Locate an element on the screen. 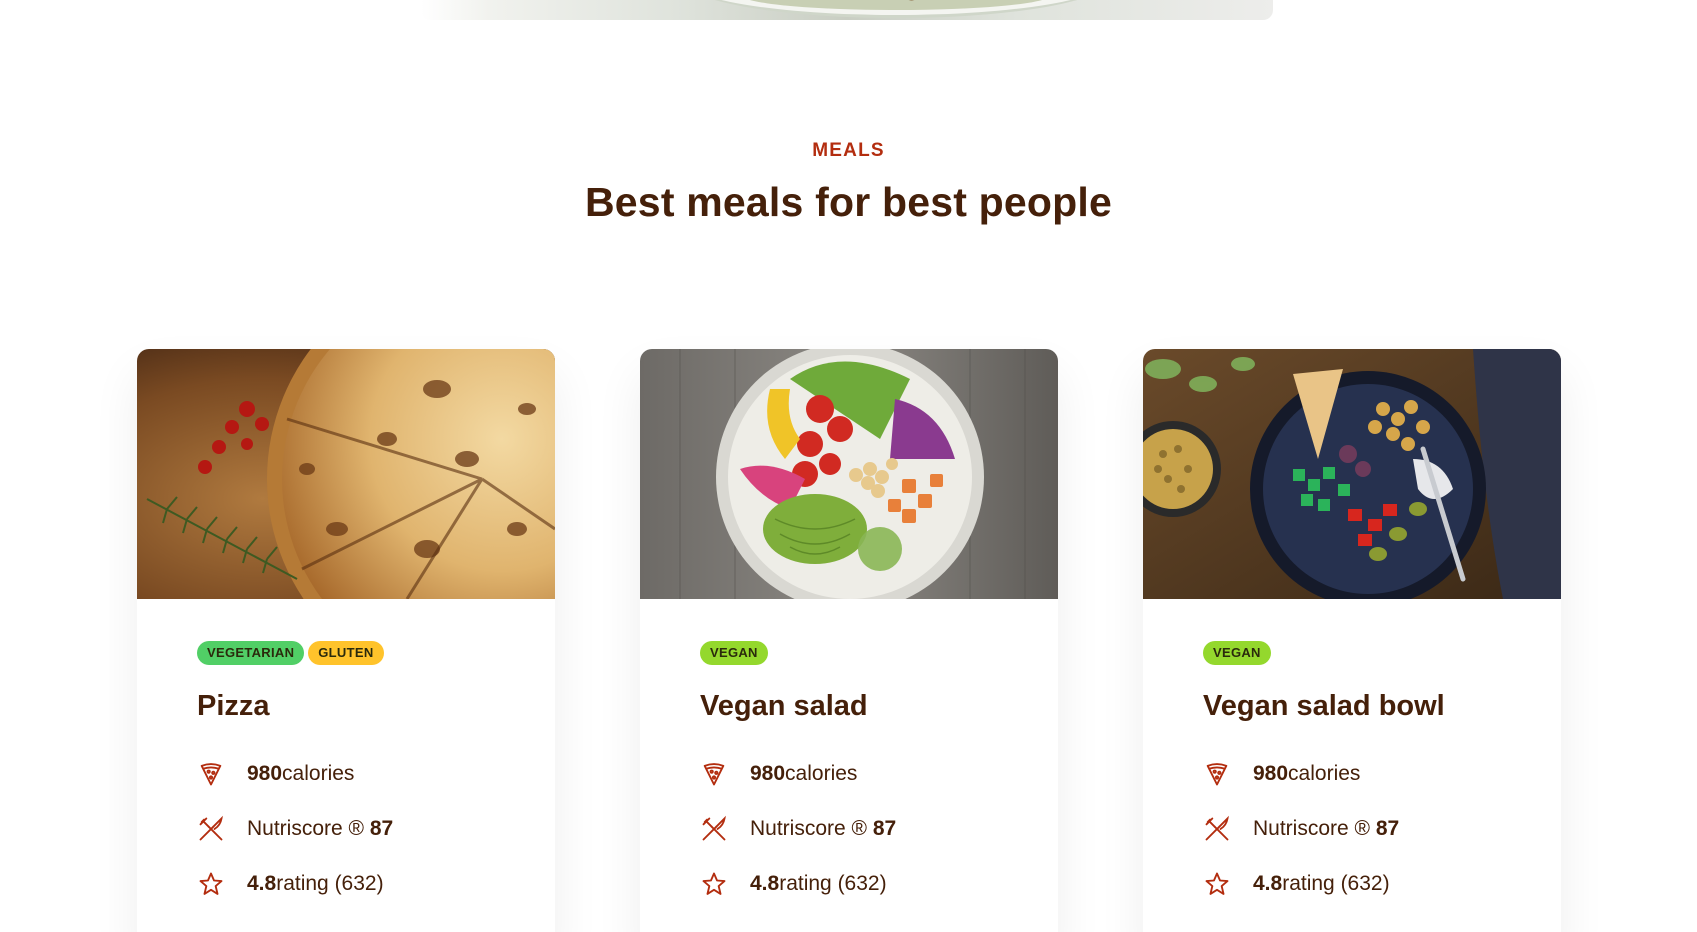  tag-gluten: GLUTEN is located at coordinates (346, 653).